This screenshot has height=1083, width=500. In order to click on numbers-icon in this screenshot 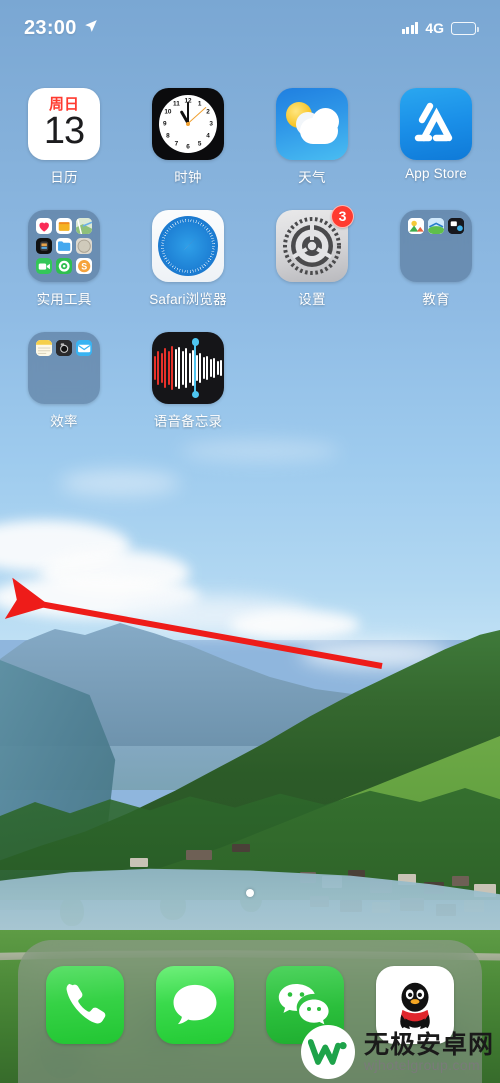, I will do `click(436, 226)`.